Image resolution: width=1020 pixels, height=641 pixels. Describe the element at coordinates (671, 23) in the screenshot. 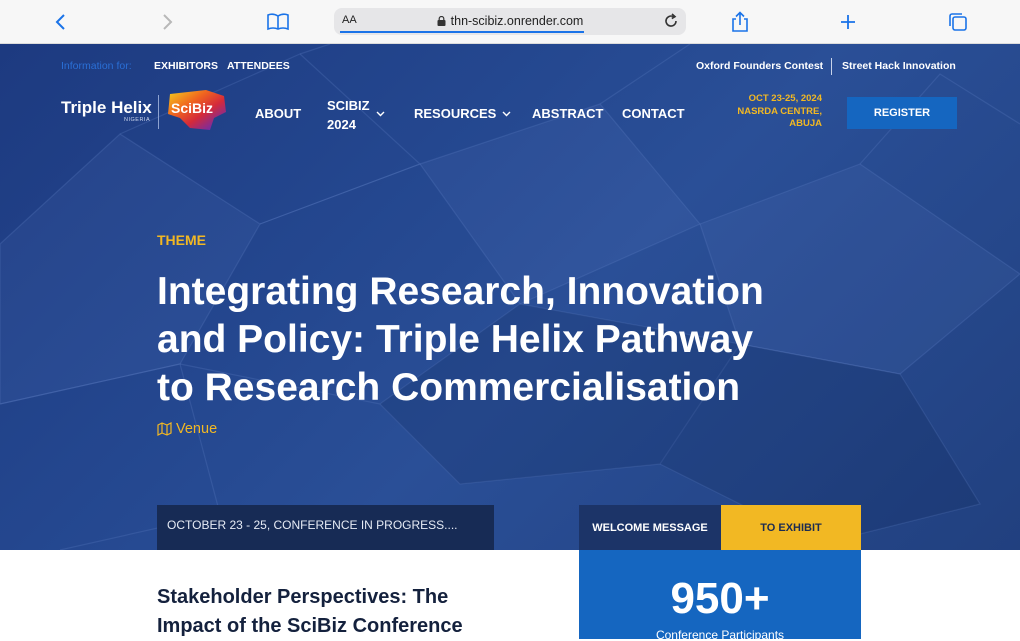

I see `reload-icon` at that location.